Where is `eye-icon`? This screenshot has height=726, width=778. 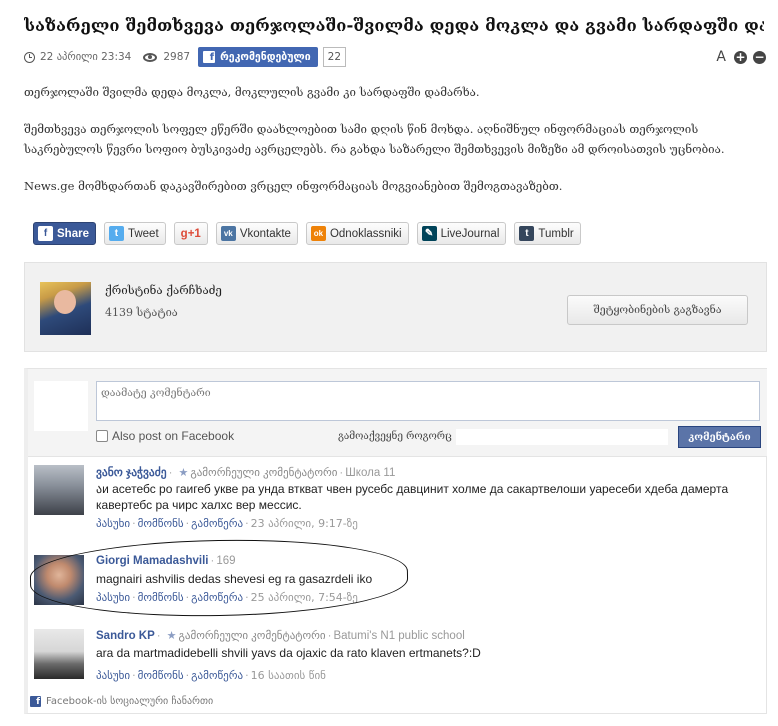
eye-icon is located at coordinates (150, 57).